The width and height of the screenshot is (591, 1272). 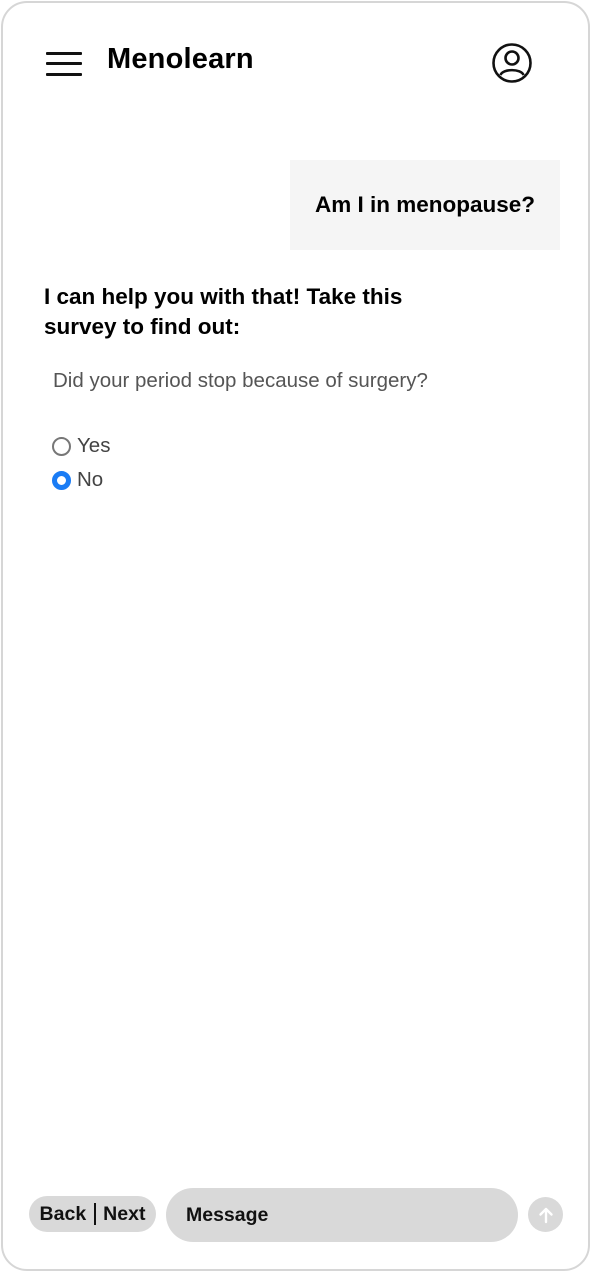 What do you see at coordinates (180, 59) in the screenshot?
I see `app-title: Menolearn` at bounding box center [180, 59].